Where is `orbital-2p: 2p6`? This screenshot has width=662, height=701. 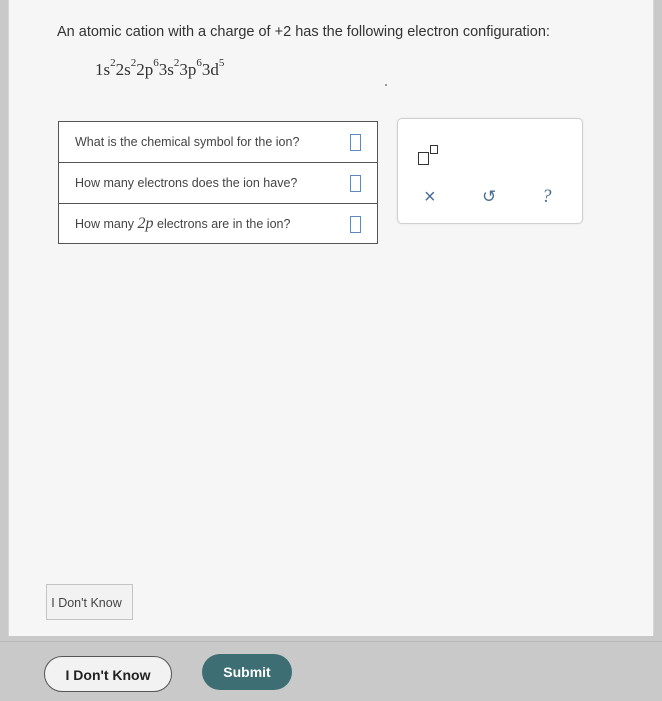
orbital-2p: 2p6 is located at coordinates (147, 68).